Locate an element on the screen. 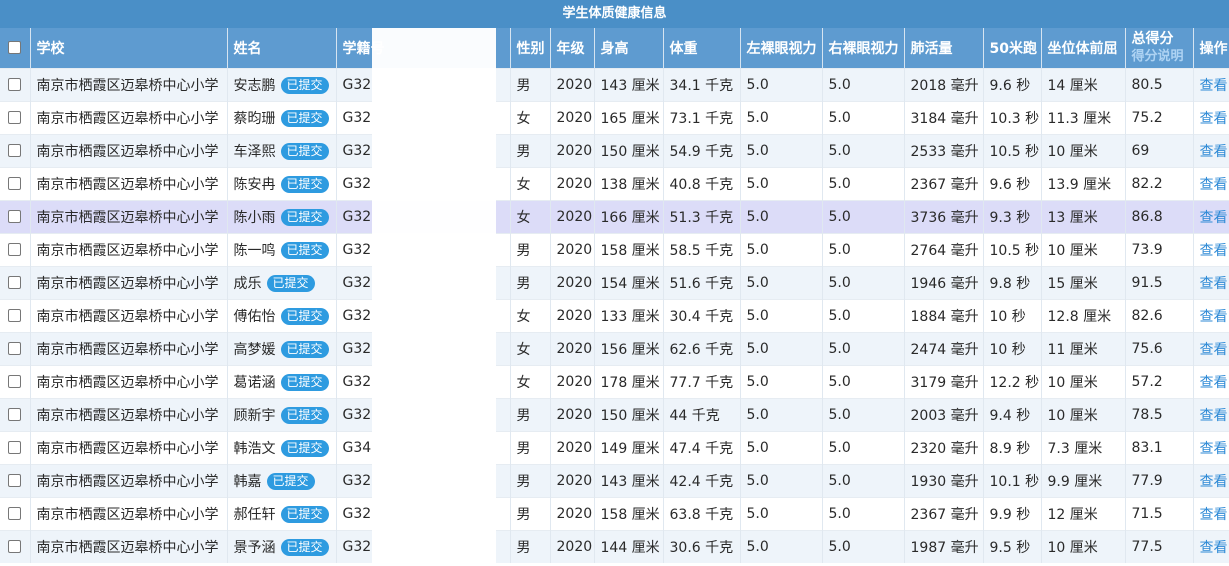  name-cell-text: 车泽熙 is located at coordinates (254, 151).